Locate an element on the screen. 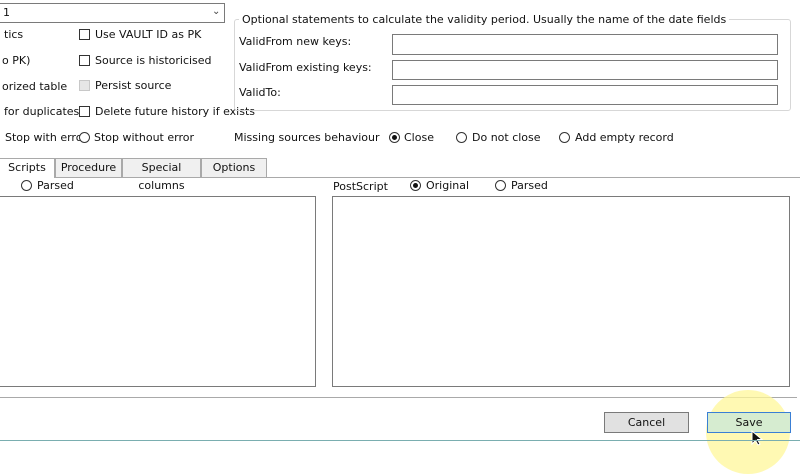 Image resolution: width=800 pixels, height=474 pixels. persist-source-checkbox is located at coordinates (84, 85).